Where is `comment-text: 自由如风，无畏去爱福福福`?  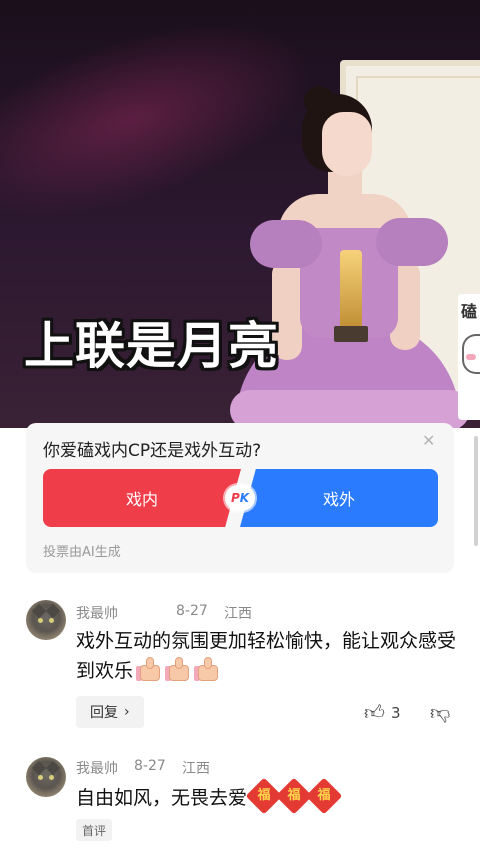
comment-text: 自由如风，无畏去爱福福福 is located at coordinates (266, 796).